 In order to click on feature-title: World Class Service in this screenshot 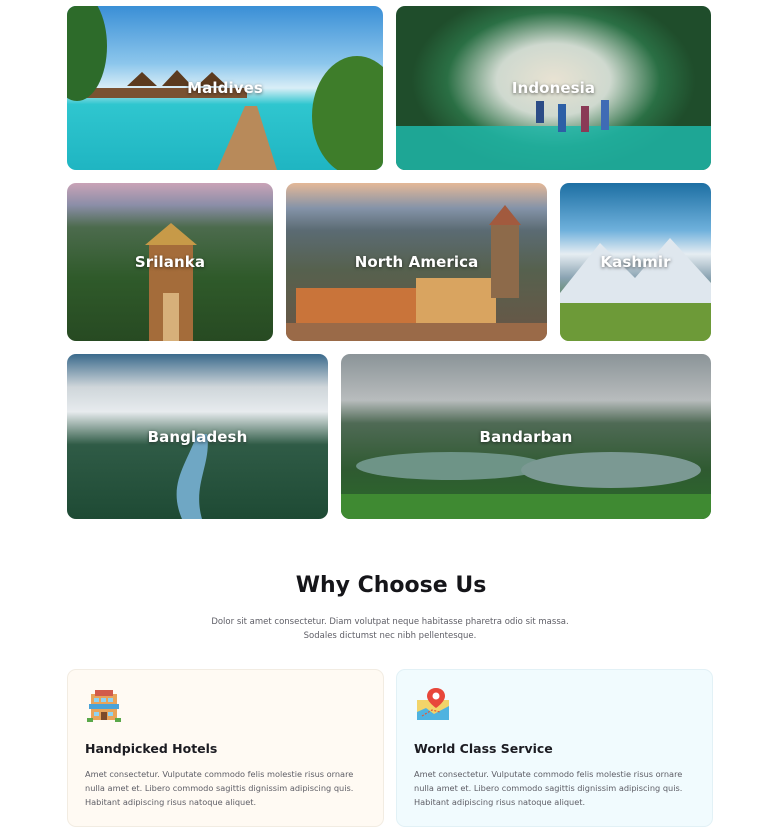, I will do `click(483, 748)`.